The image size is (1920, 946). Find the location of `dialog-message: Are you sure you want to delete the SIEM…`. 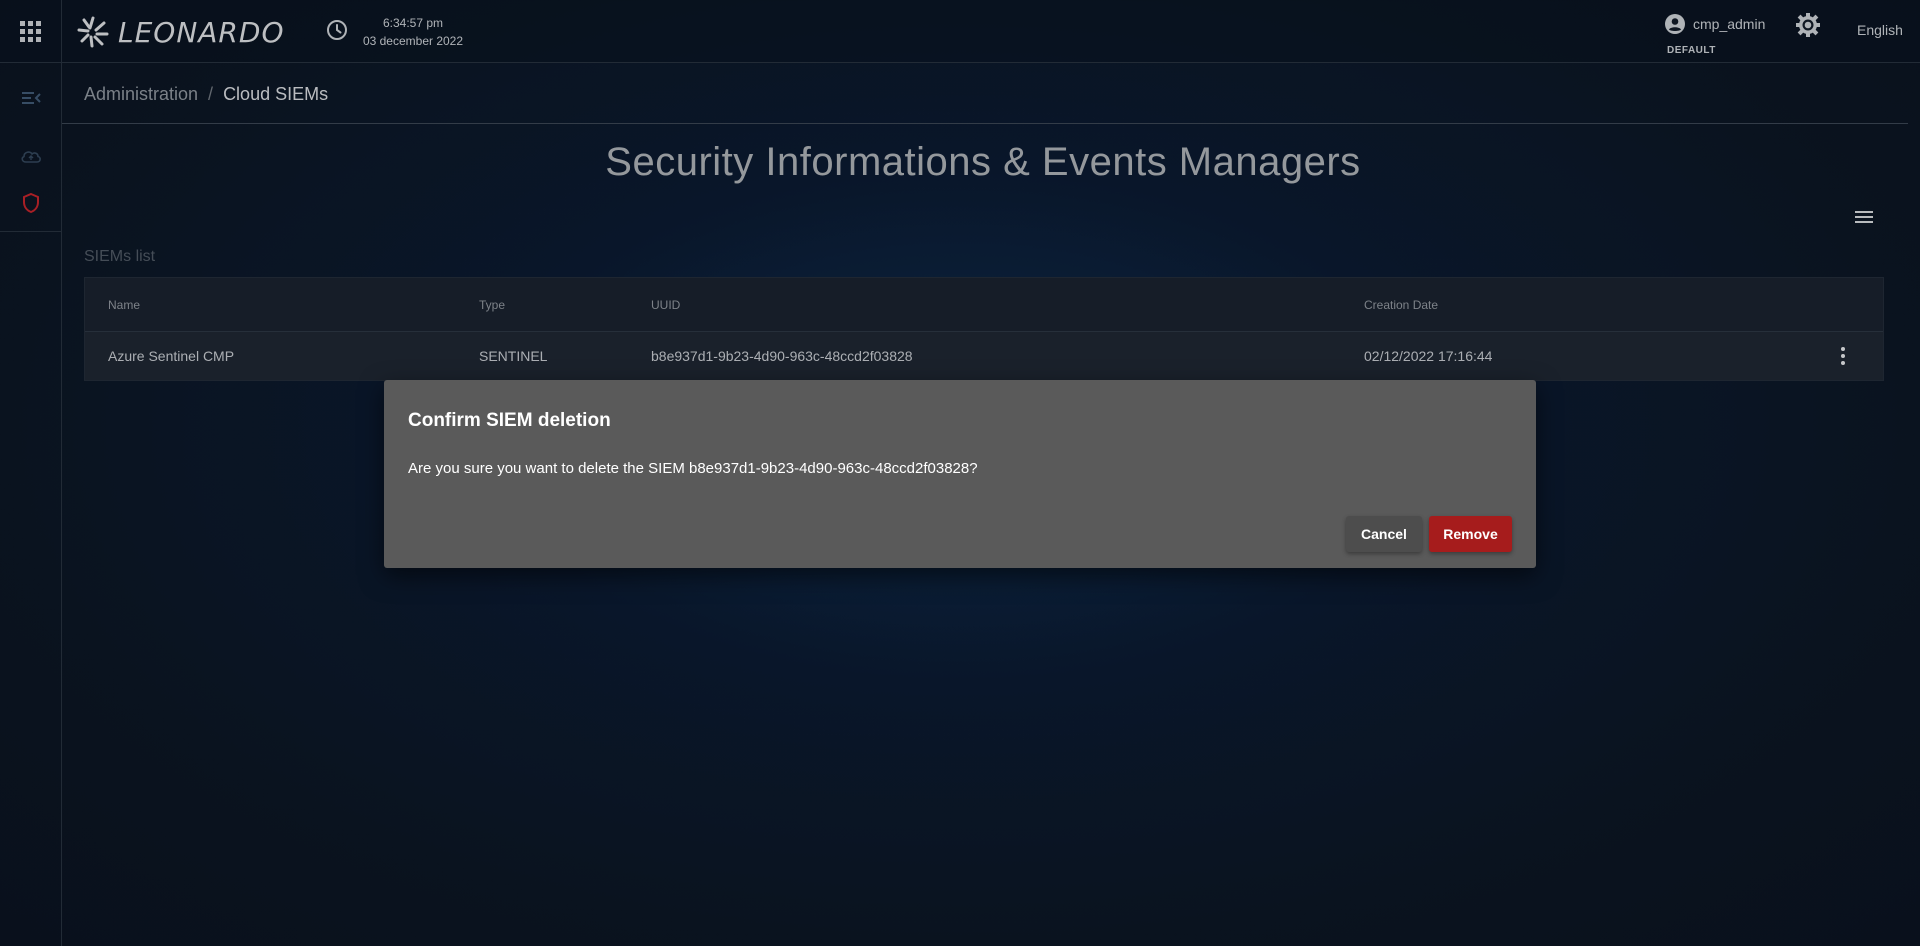

dialog-message: Are you sure you want to delete the SIEM… is located at coordinates (693, 468).